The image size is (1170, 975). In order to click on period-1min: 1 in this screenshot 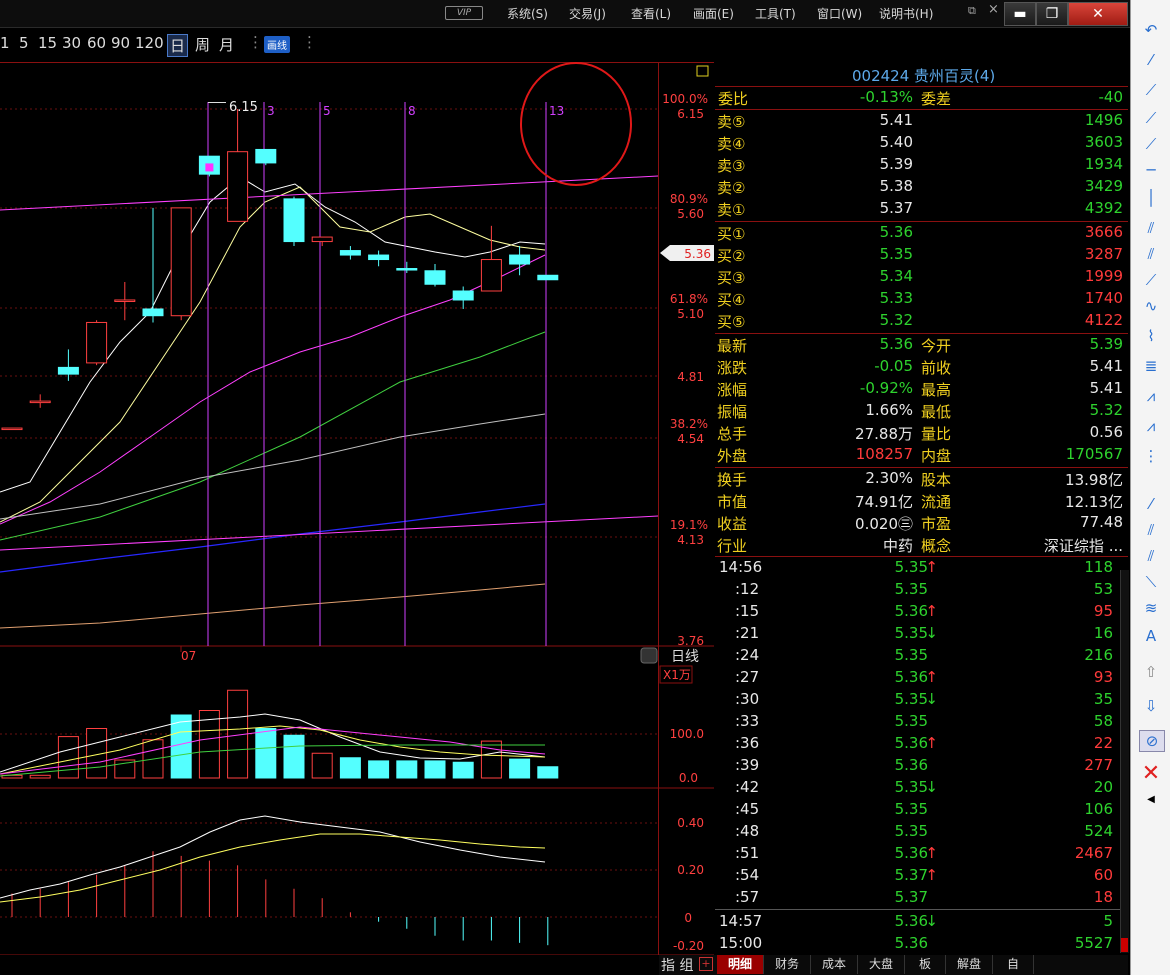, I will do `click(5, 43)`.